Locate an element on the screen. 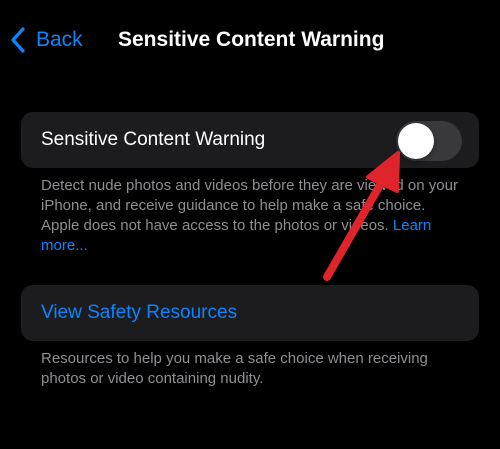  chevron-left-icon is located at coordinates (18, 40).